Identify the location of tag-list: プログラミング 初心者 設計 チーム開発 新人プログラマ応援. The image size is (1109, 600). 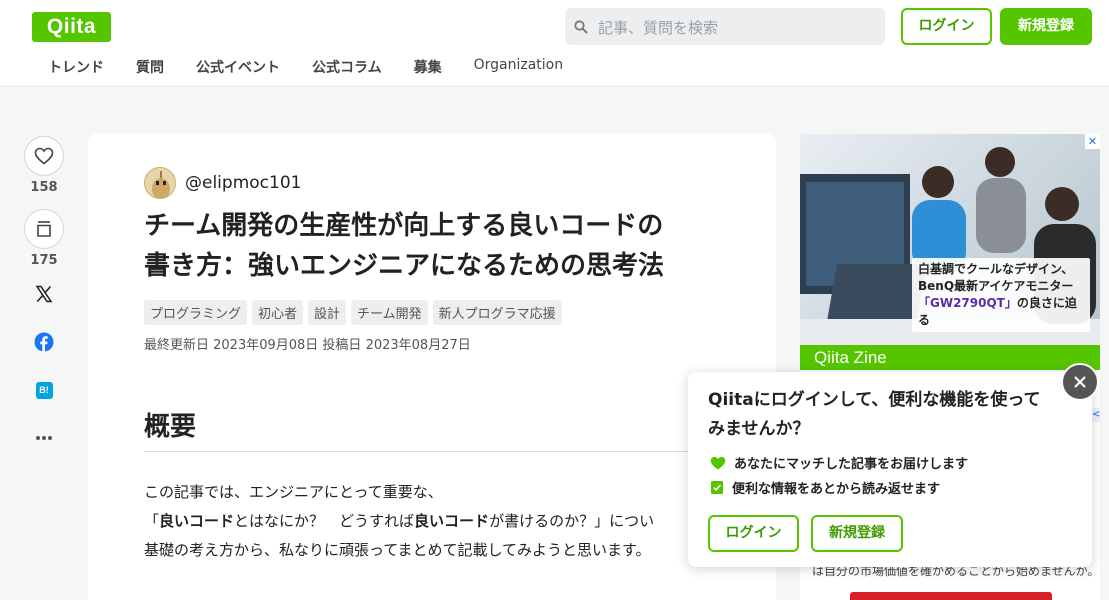
(353, 312).